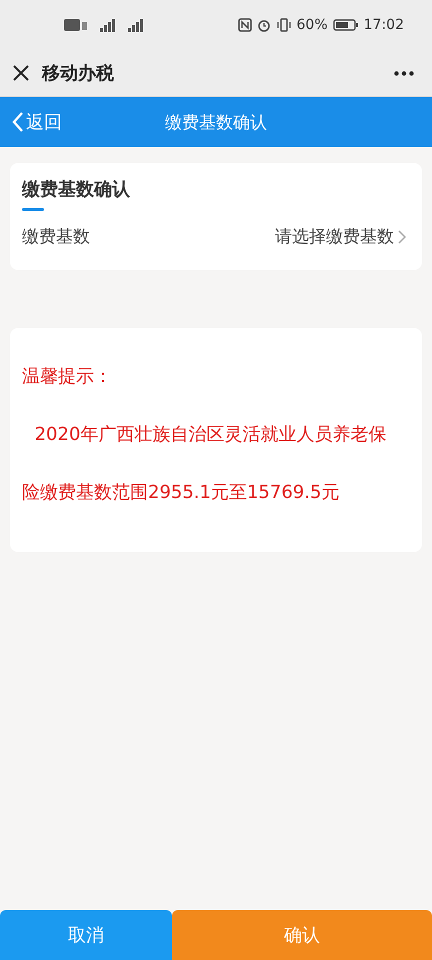 Image resolution: width=432 pixels, height=960 pixels. Describe the element at coordinates (56, 237) in the screenshot. I see `field-label: 缴费基数` at that location.